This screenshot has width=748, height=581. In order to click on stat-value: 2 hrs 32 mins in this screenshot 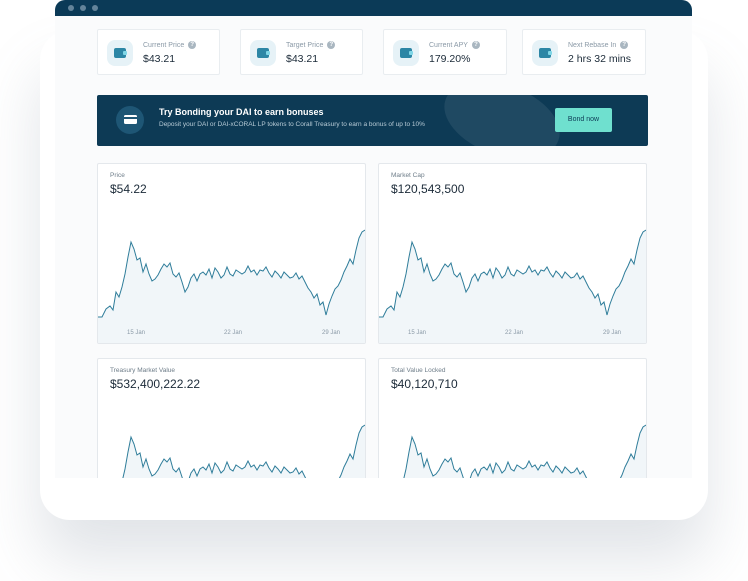, I will do `click(600, 59)`.